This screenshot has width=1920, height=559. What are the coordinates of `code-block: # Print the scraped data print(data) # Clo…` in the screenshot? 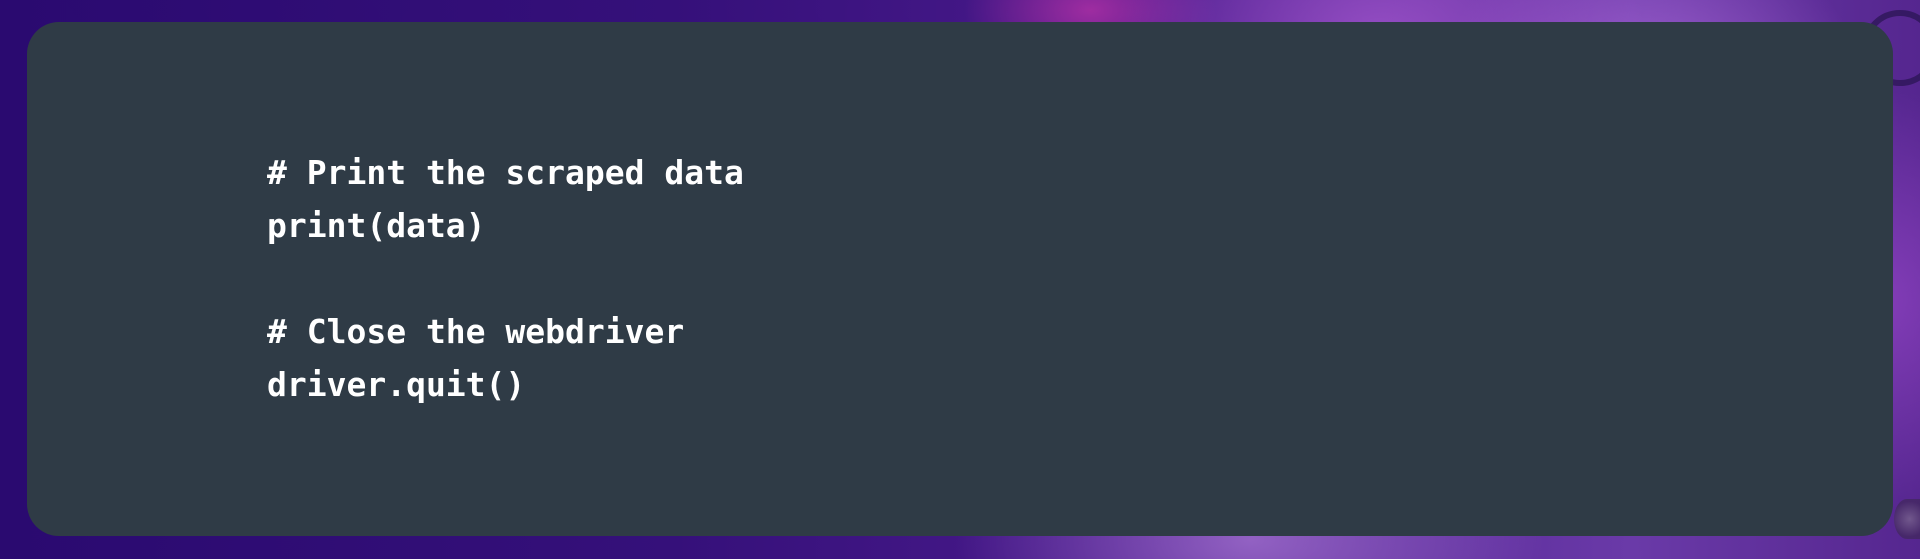 It's located at (505, 278).